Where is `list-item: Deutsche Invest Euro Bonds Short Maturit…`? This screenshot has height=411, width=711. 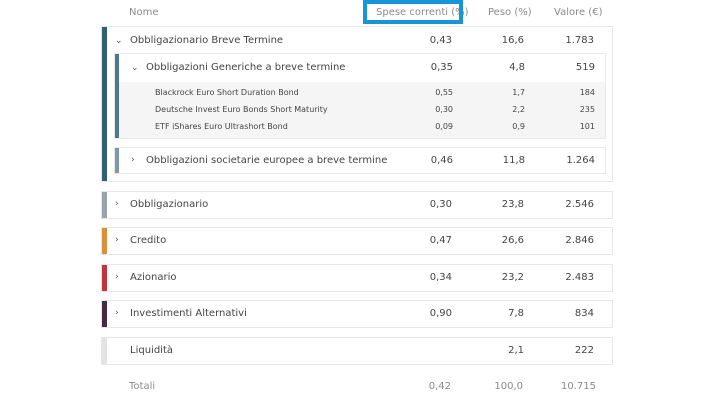
list-item: Deutsche Invest Euro Bonds Short Maturit… is located at coordinates (362, 109).